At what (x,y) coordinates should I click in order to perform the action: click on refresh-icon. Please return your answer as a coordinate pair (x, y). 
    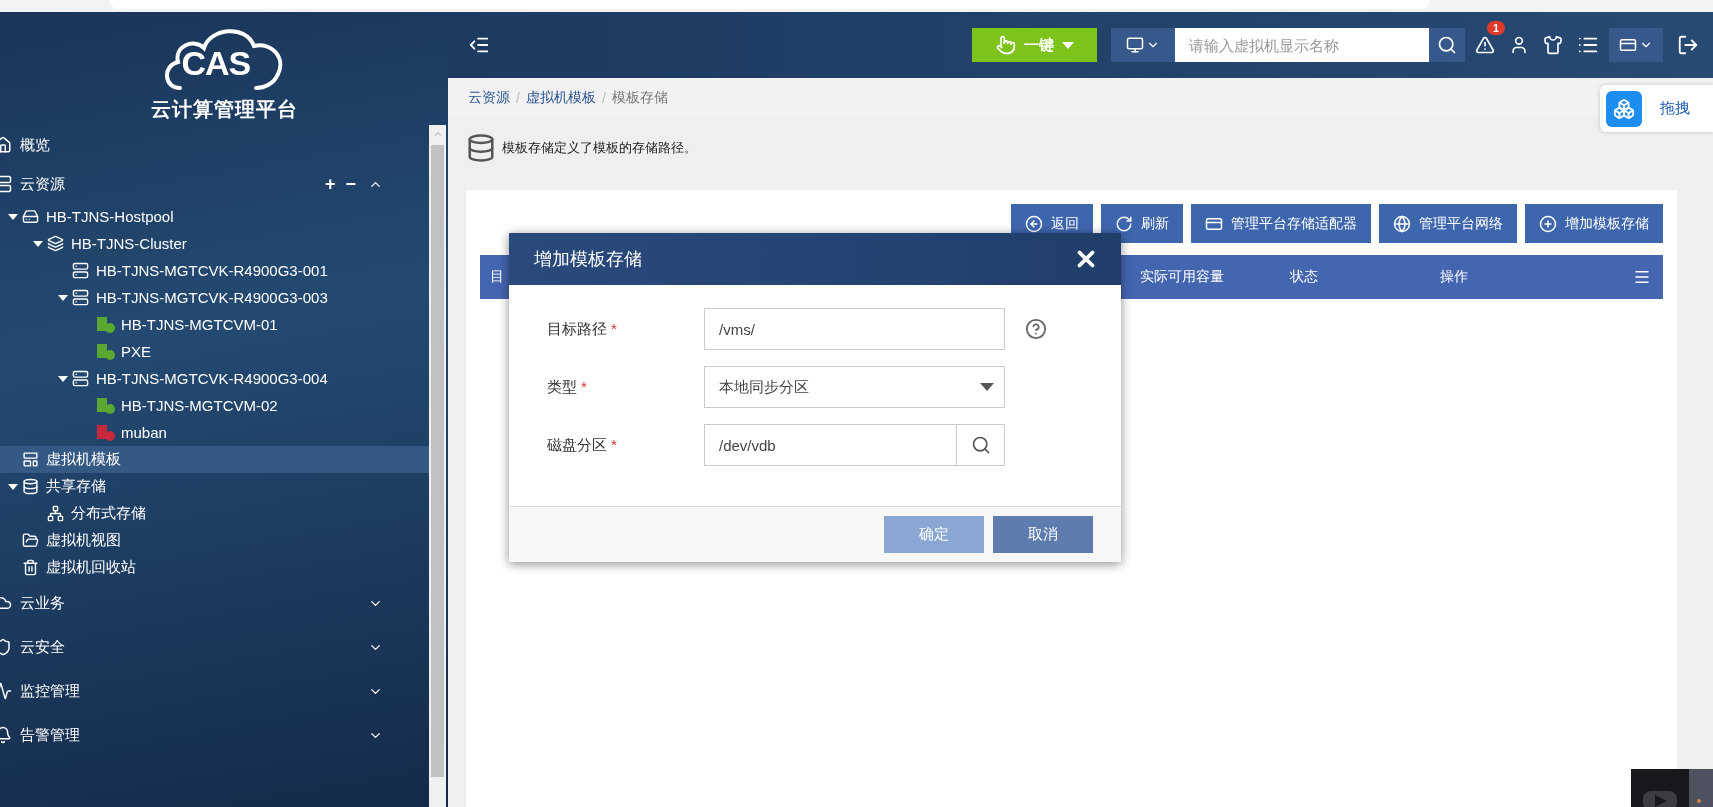
    Looking at the image, I should click on (1124, 223).